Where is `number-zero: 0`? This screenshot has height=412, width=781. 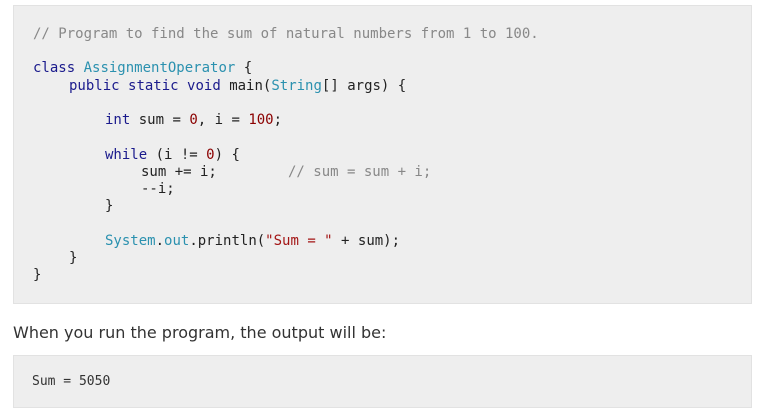 number-zero: 0 is located at coordinates (193, 120).